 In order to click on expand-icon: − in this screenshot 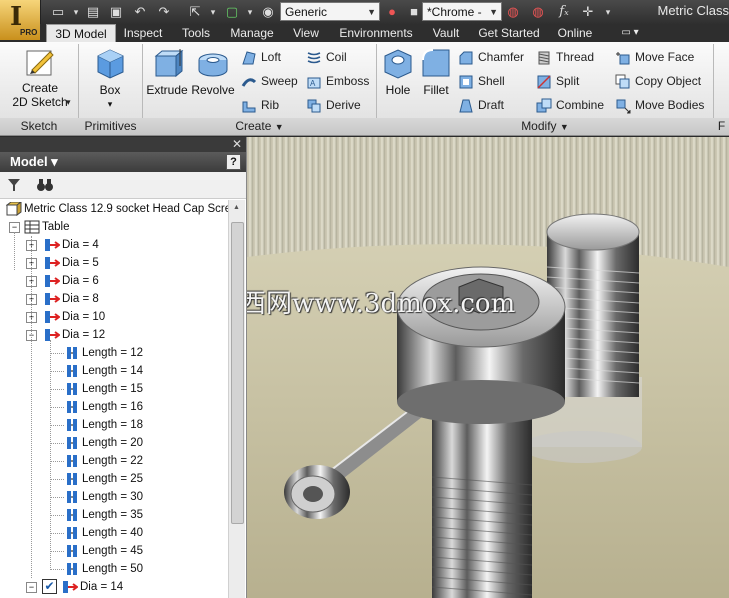, I will do `click(31, 587)`.